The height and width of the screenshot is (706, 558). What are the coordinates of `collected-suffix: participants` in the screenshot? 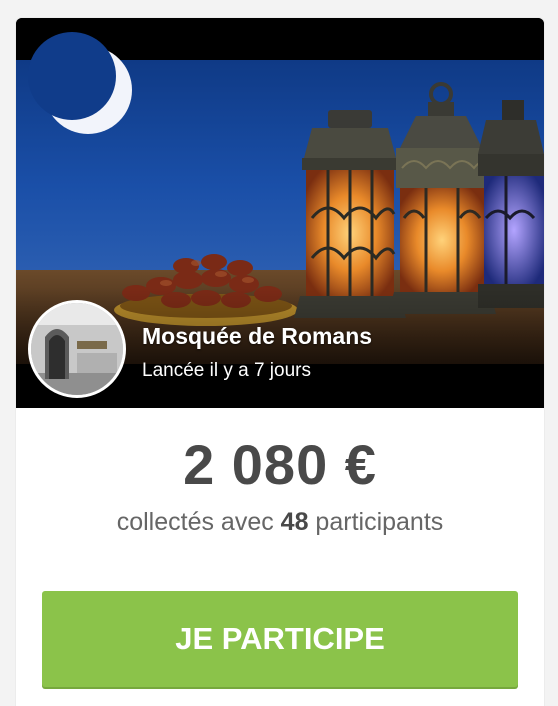 It's located at (376, 522).